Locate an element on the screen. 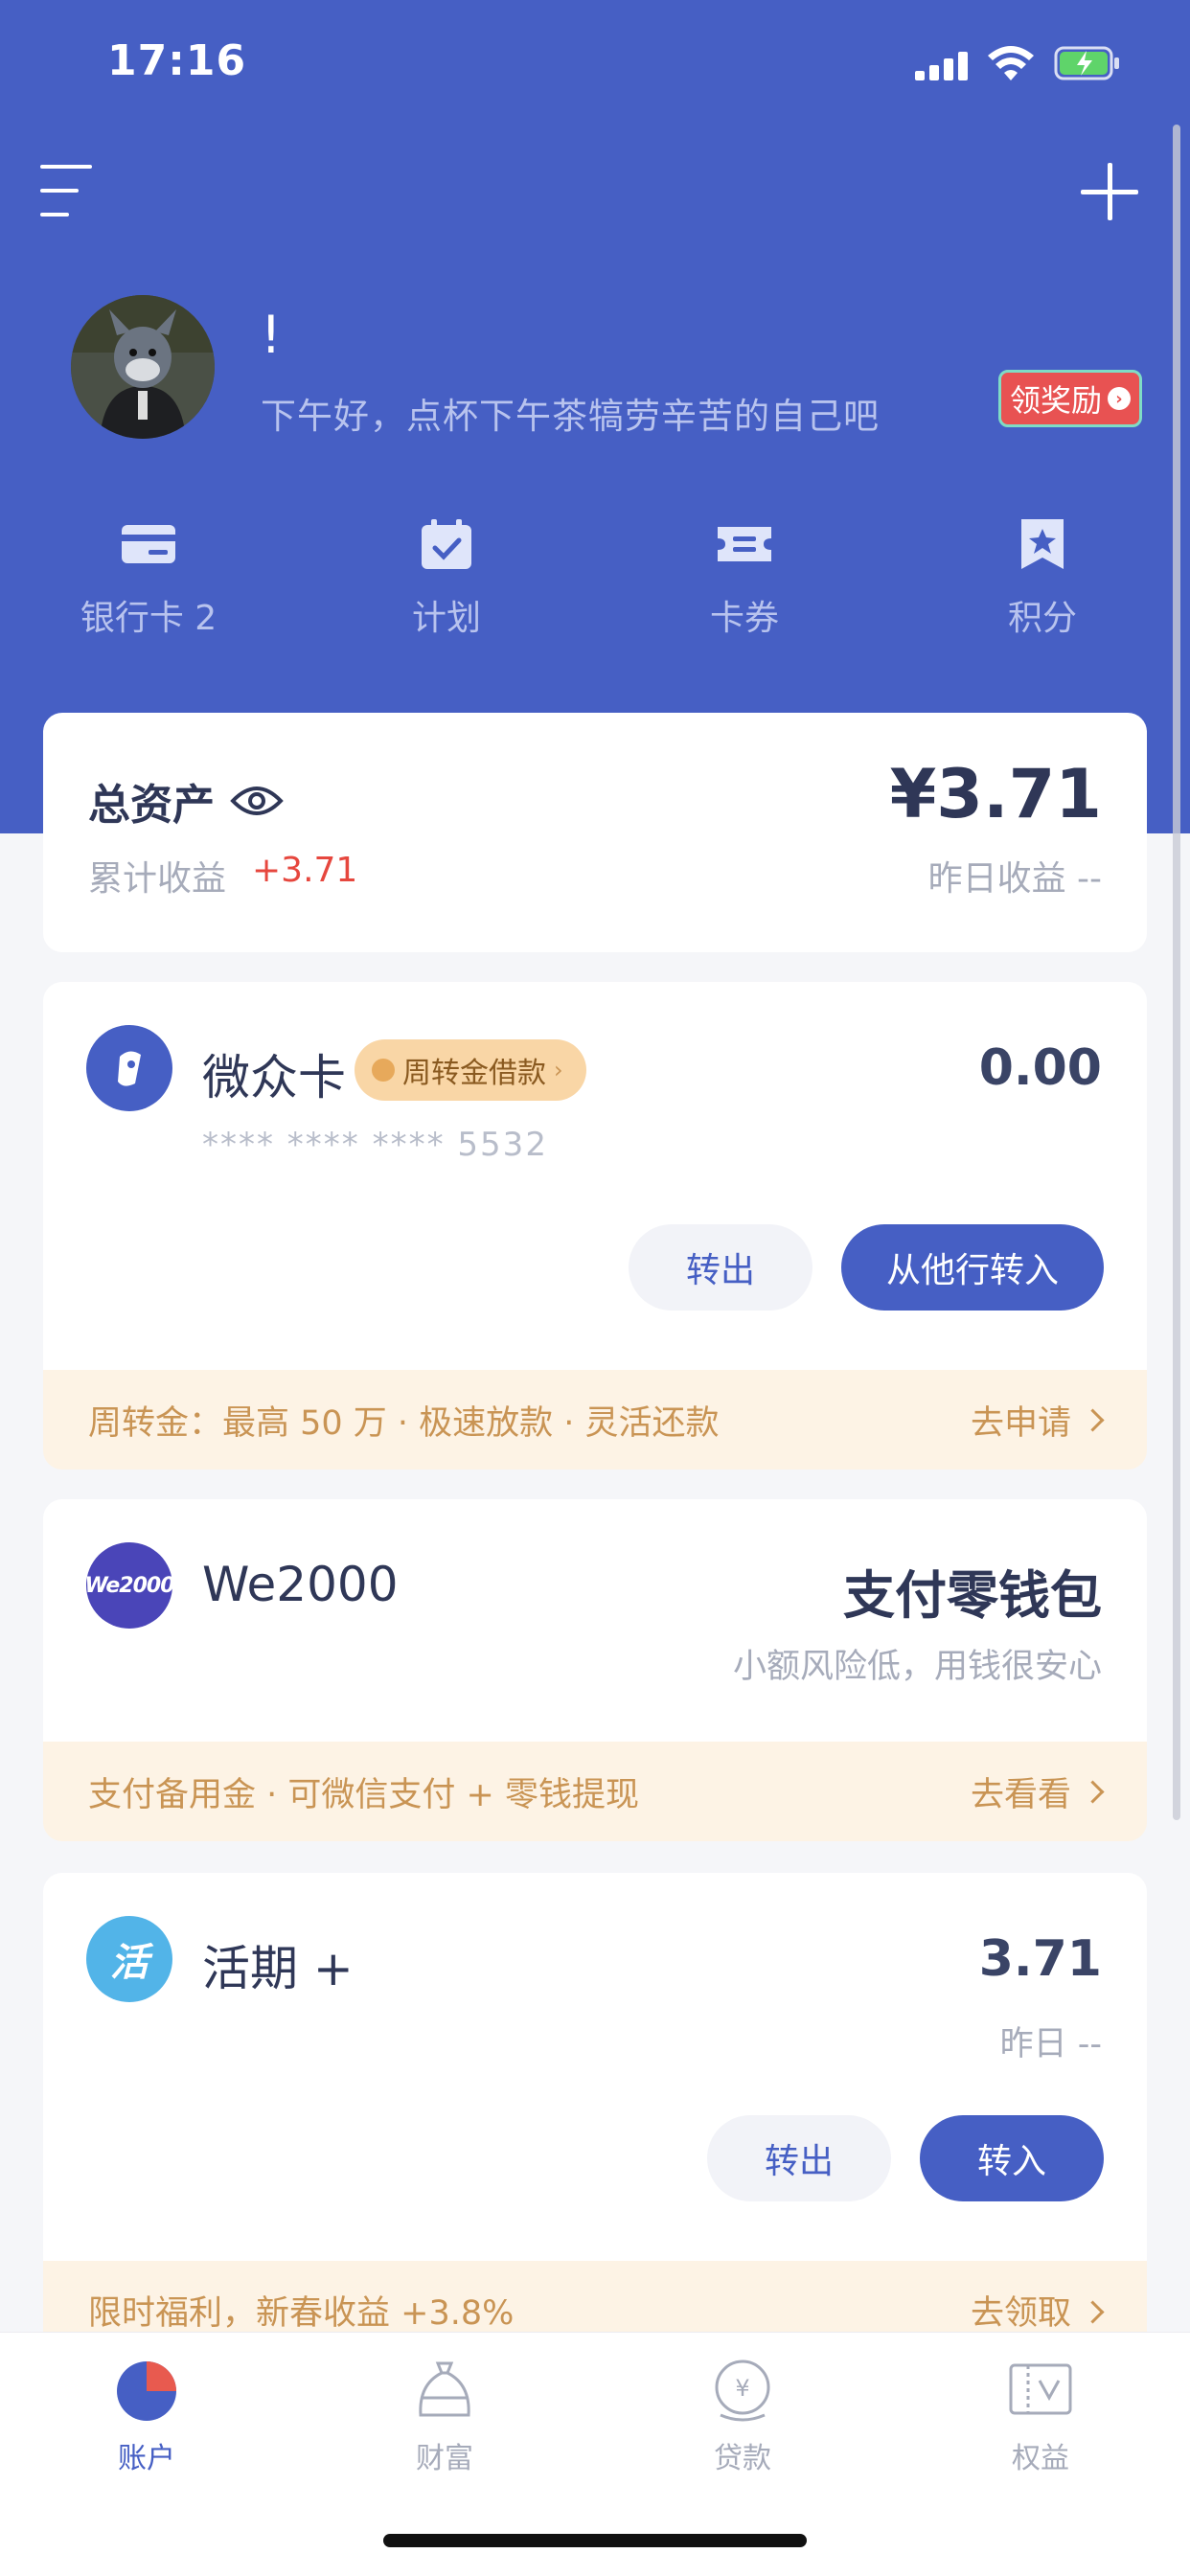 The width and height of the screenshot is (1190, 2576). total-assets-label: 总资产 is located at coordinates (151, 805).